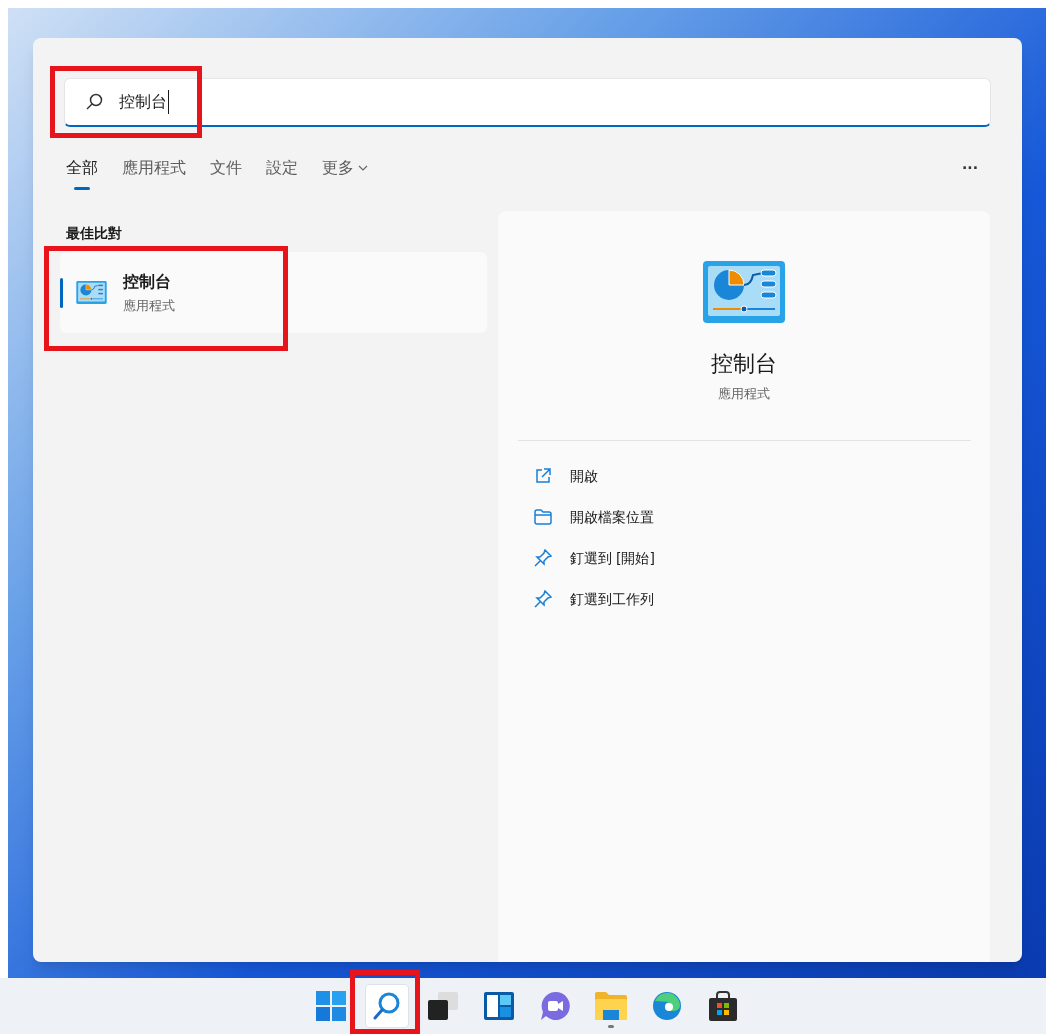 The image size is (1046, 1034). Describe the element at coordinates (443, 1006) in the screenshot. I see `overlapping-windows-icon` at that location.